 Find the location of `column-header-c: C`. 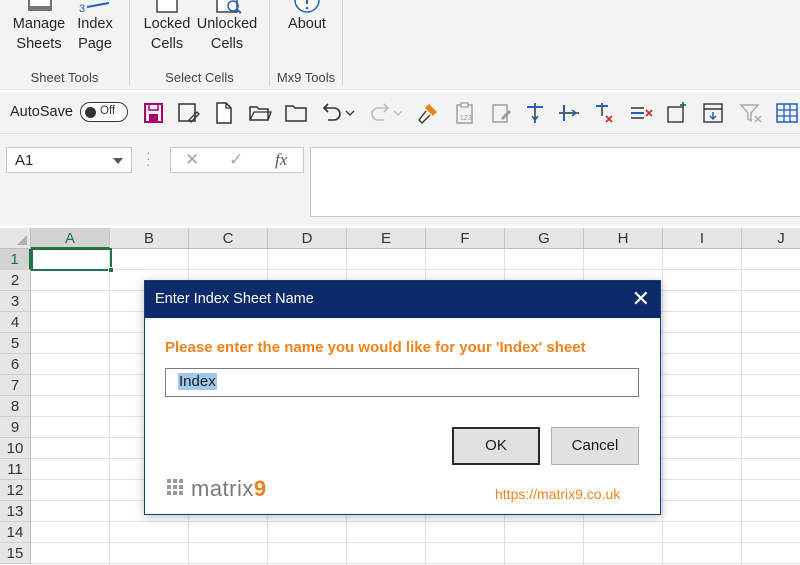

column-header-c: C is located at coordinates (228, 238).